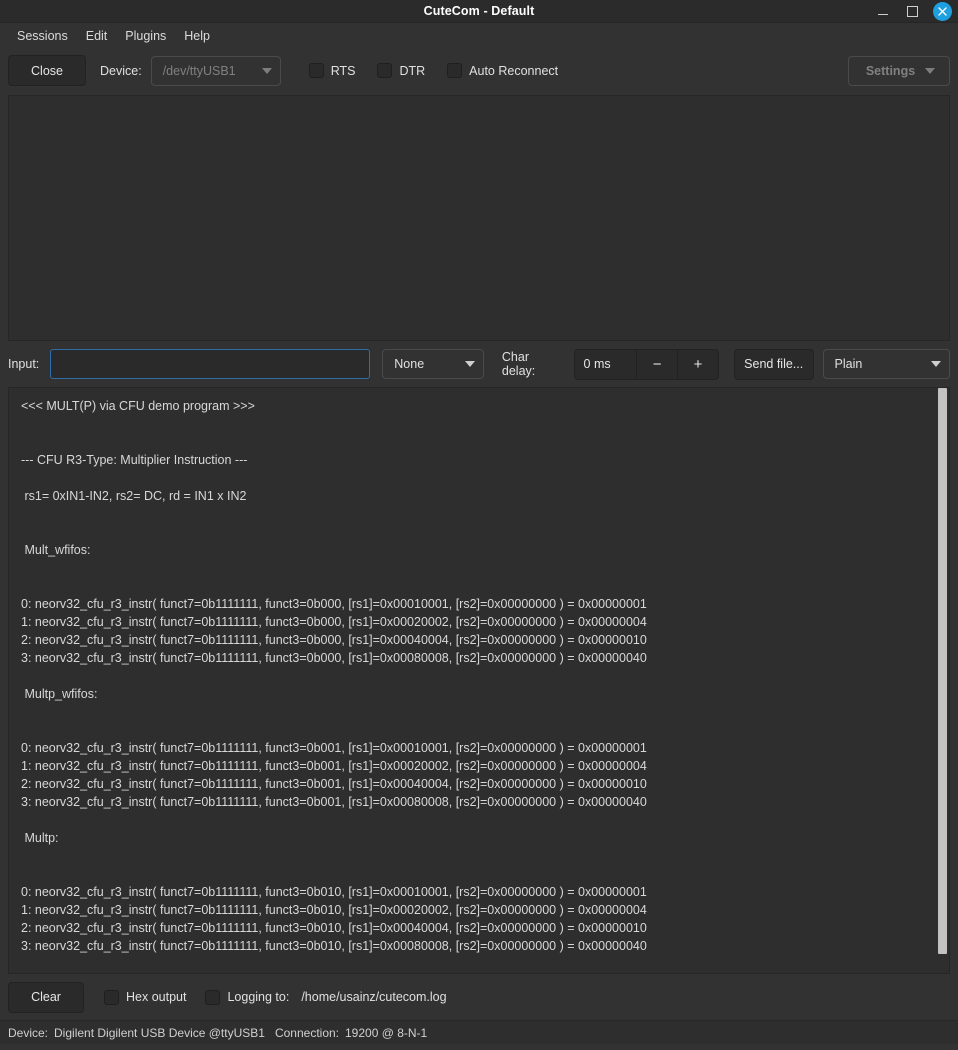 The height and width of the screenshot is (1050, 958). I want to click on menu-item-help: Help, so click(197, 36).